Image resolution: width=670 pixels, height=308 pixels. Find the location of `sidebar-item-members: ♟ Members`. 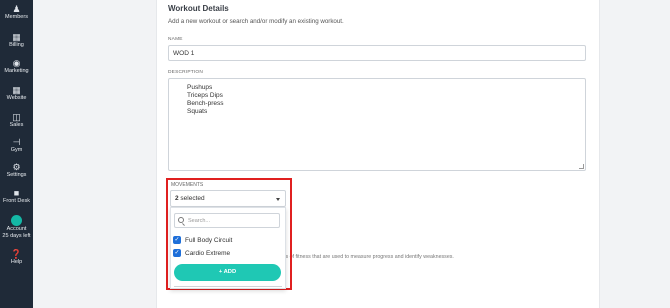

sidebar-item-members: ♟ Members is located at coordinates (16, 12).